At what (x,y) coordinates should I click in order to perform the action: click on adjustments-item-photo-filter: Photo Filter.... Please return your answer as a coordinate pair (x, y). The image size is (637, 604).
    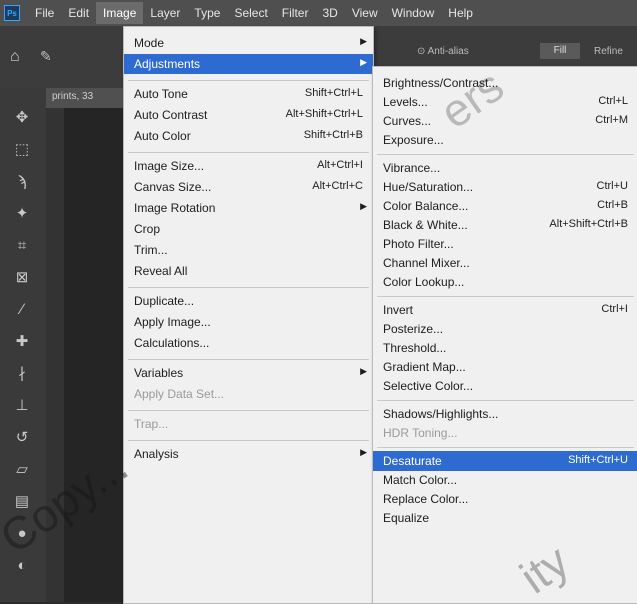
    Looking at the image, I should click on (505, 244).